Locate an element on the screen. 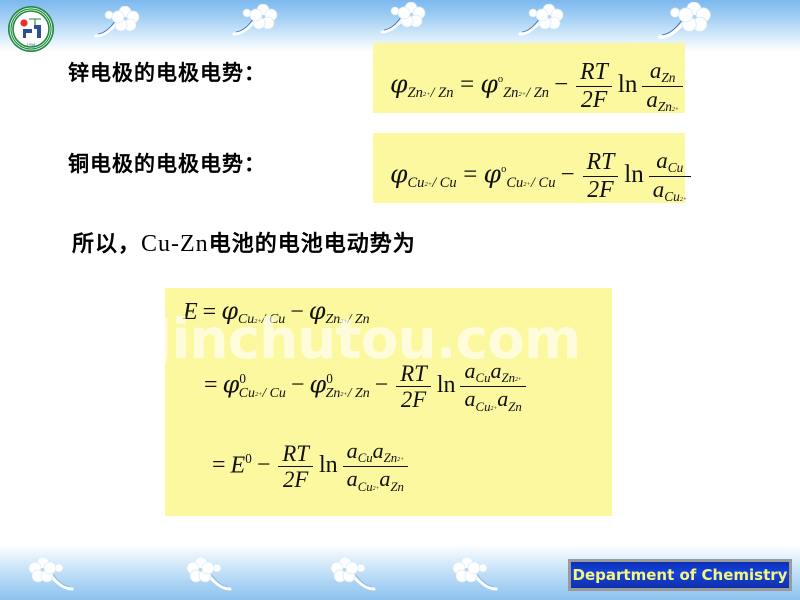 Image resolution: width=800 pixels, height=600 pixels. phi-zinc-tail: / Zn is located at coordinates (358, 320).